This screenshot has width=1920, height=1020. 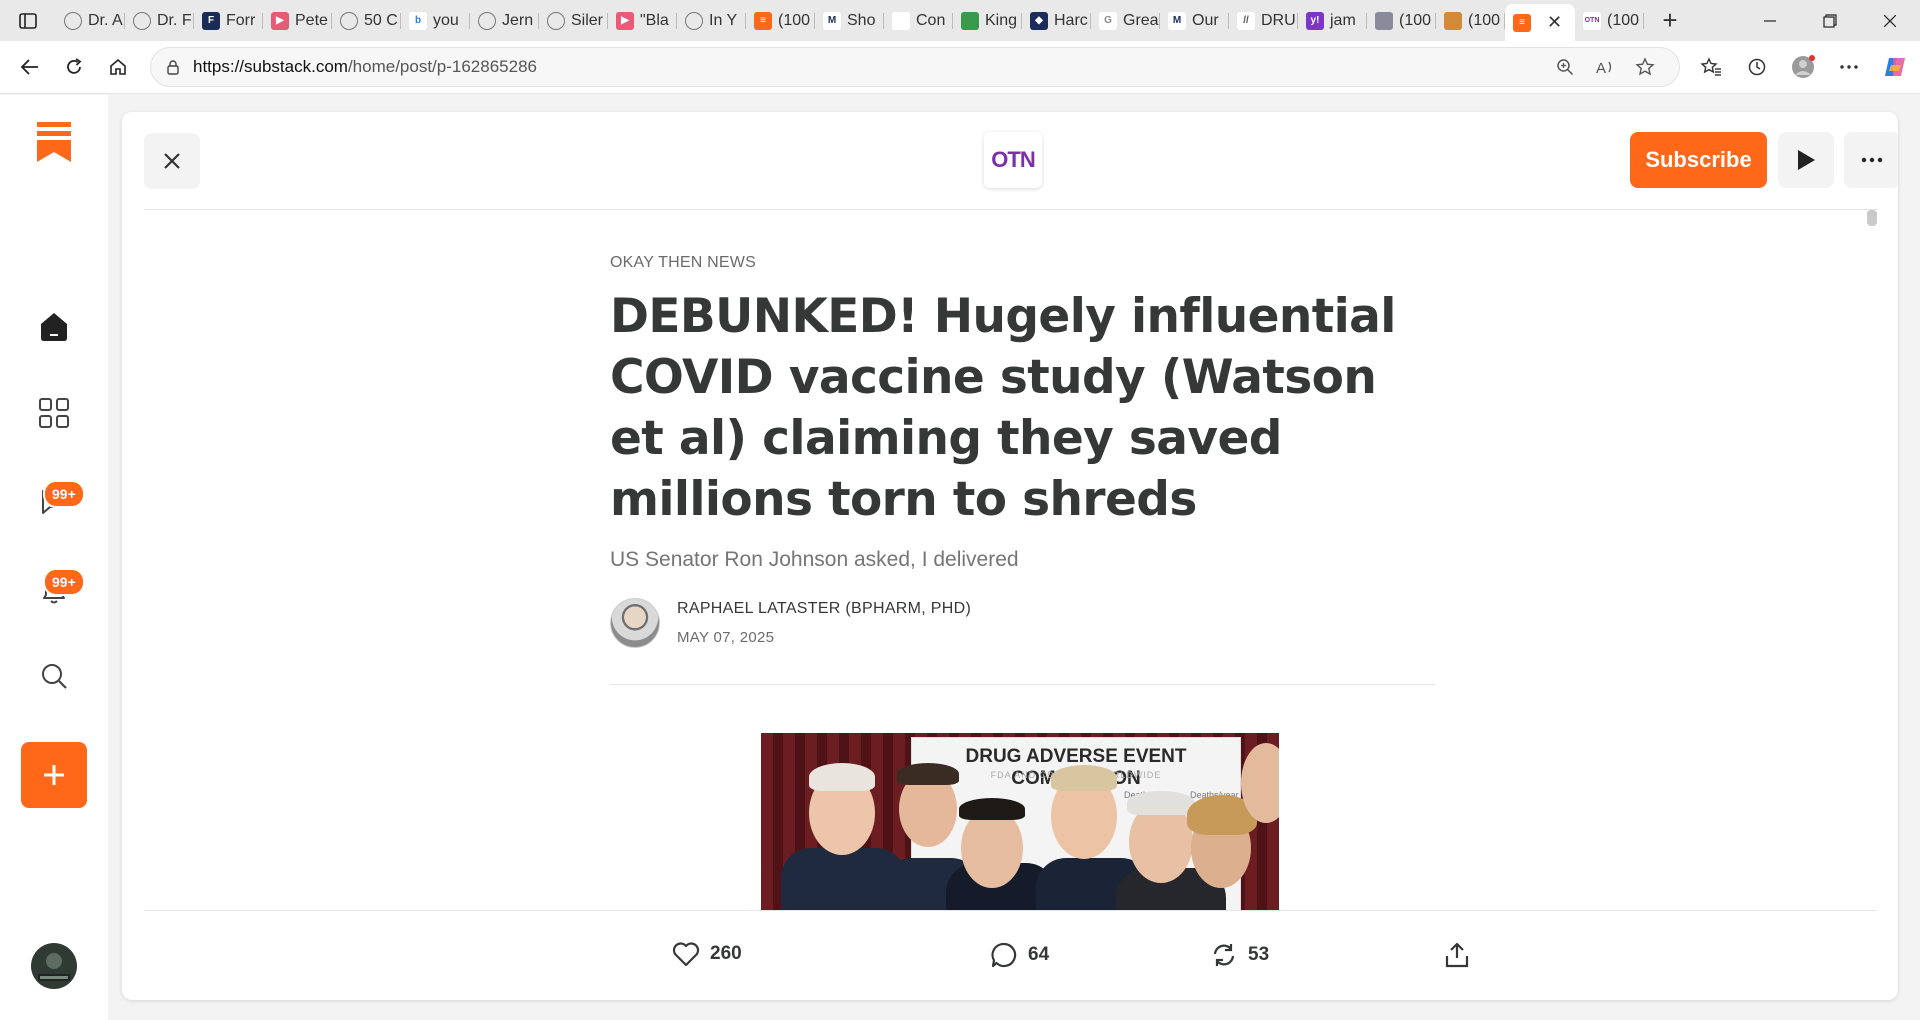 What do you see at coordinates (1757, 67) in the screenshot?
I see `history-button` at bounding box center [1757, 67].